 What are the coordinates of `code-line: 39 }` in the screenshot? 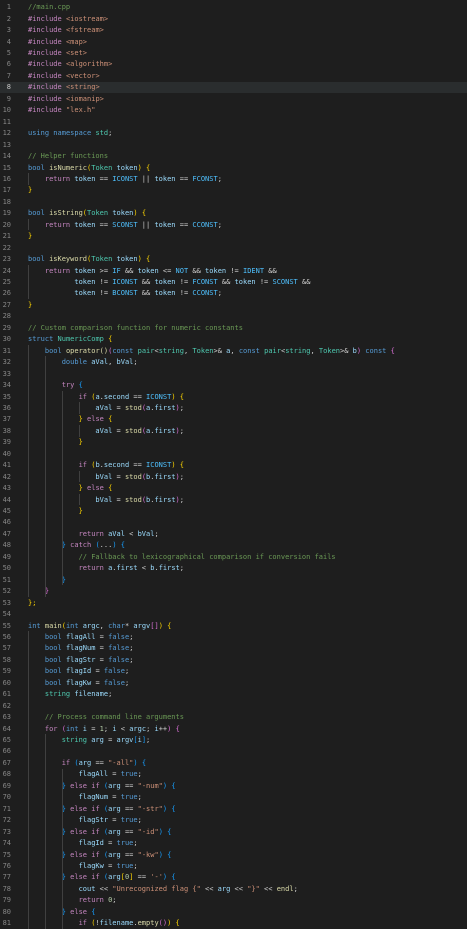 It's located at (233, 442).